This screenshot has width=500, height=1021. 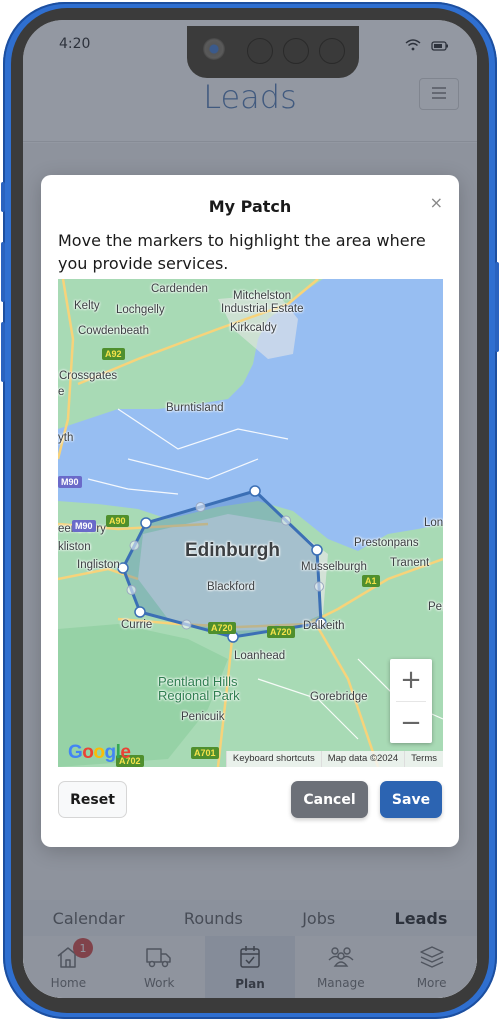 I want to click on map-label-kirkliston: kliston, so click(x=74, y=547).